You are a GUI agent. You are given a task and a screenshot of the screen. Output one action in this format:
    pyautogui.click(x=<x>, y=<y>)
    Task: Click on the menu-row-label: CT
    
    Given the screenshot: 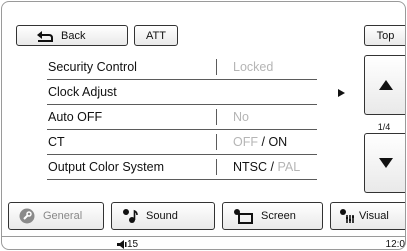 What is the action you would take?
    pyautogui.click(x=56, y=142)
    